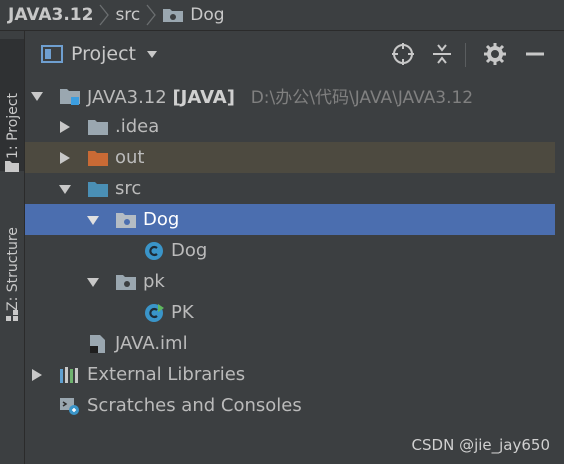 The width and height of the screenshot is (564, 464). I want to click on java-class-icon, so click(154, 250).